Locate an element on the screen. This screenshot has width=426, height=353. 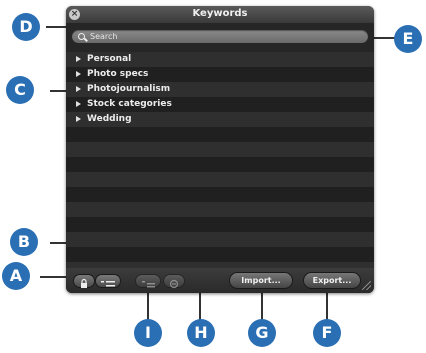
callout-e: E is located at coordinates (408, 39).